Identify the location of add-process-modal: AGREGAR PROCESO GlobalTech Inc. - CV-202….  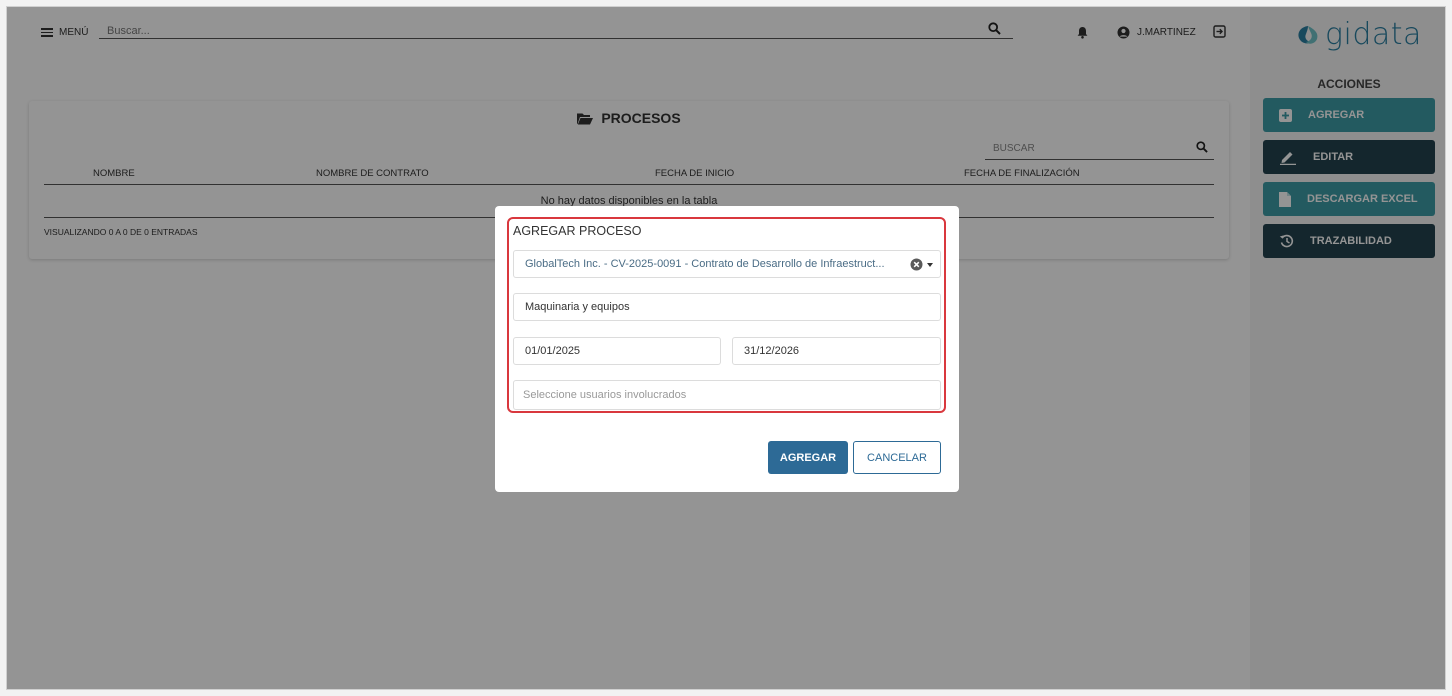
(727, 349).